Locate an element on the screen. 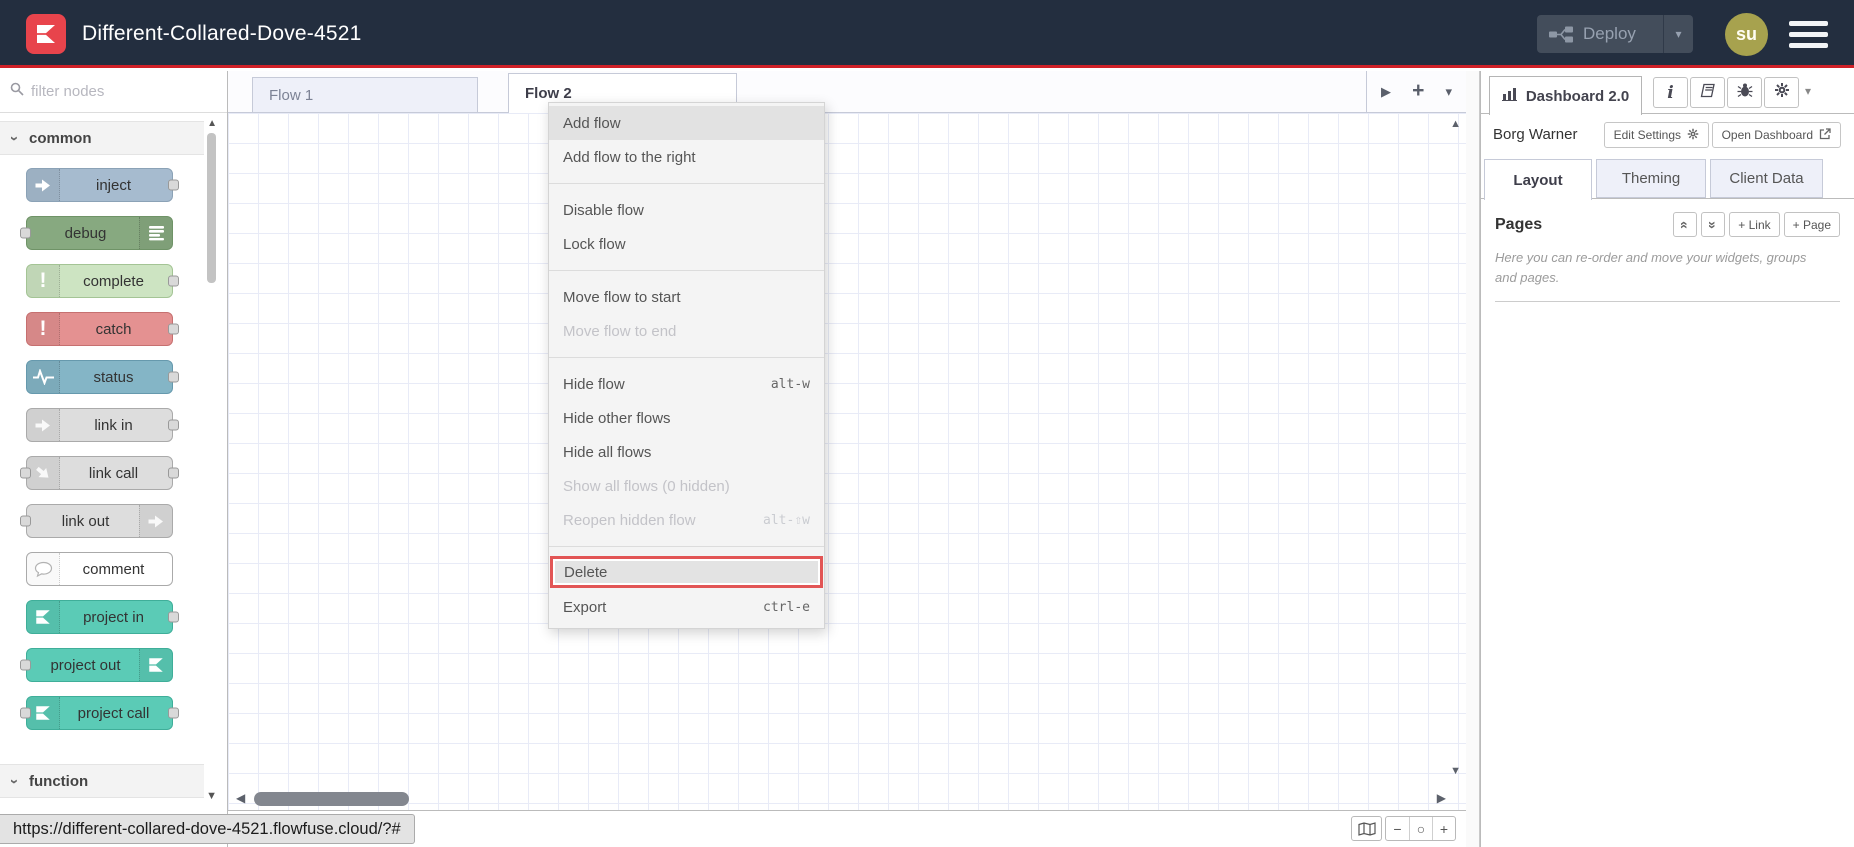  palette-node-link-in: link in is located at coordinates (102, 425).